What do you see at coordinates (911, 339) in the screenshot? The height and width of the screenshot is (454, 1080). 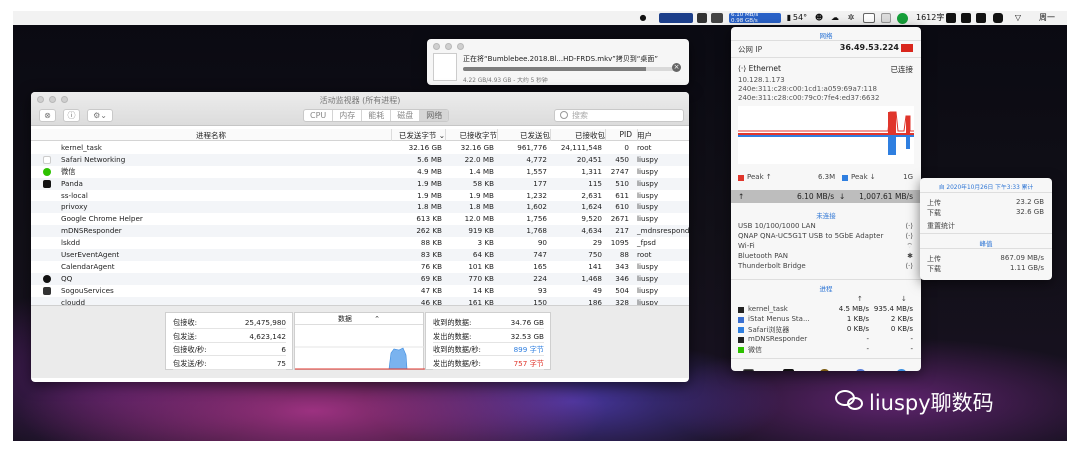 I see `process-download: -` at bounding box center [911, 339].